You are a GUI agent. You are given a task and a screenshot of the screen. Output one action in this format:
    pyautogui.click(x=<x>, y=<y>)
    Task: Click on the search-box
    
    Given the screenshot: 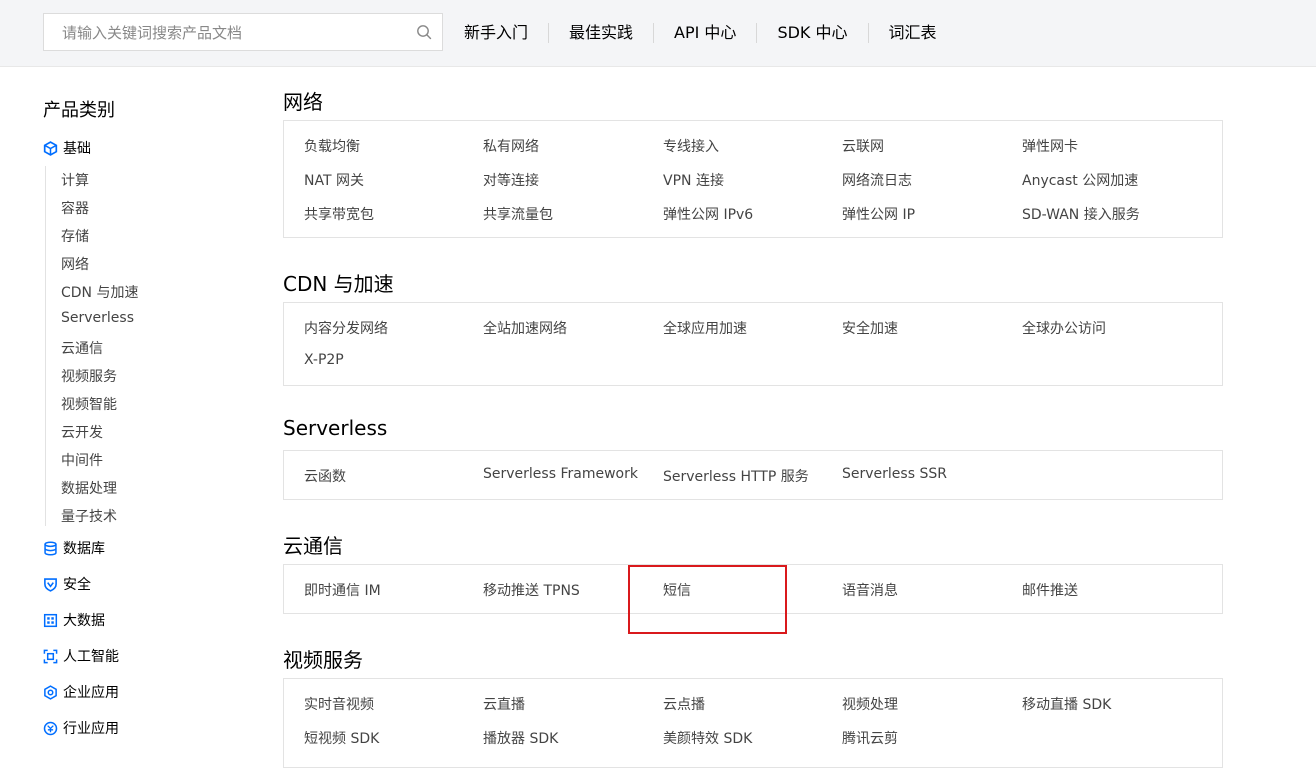 What is the action you would take?
    pyautogui.click(x=243, y=32)
    